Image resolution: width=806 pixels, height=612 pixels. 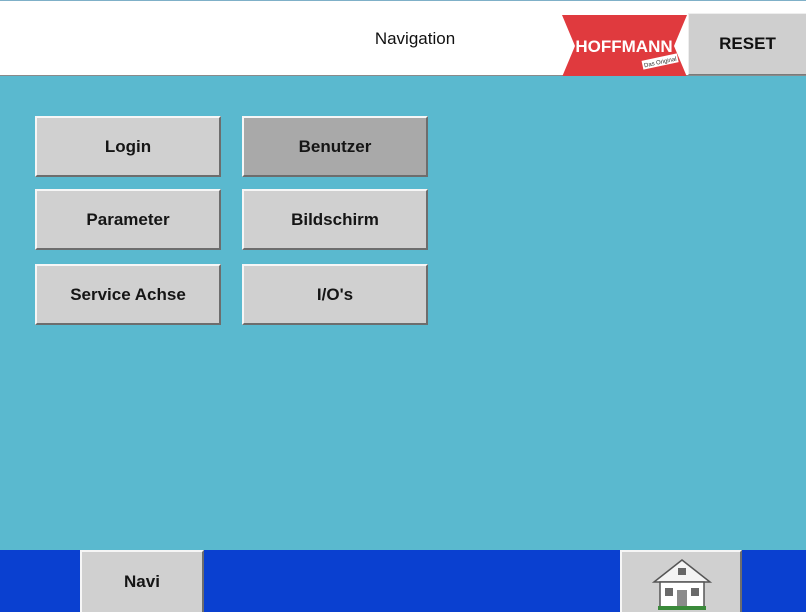 What do you see at coordinates (415, 38) in the screenshot?
I see `page-title: Navigation` at bounding box center [415, 38].